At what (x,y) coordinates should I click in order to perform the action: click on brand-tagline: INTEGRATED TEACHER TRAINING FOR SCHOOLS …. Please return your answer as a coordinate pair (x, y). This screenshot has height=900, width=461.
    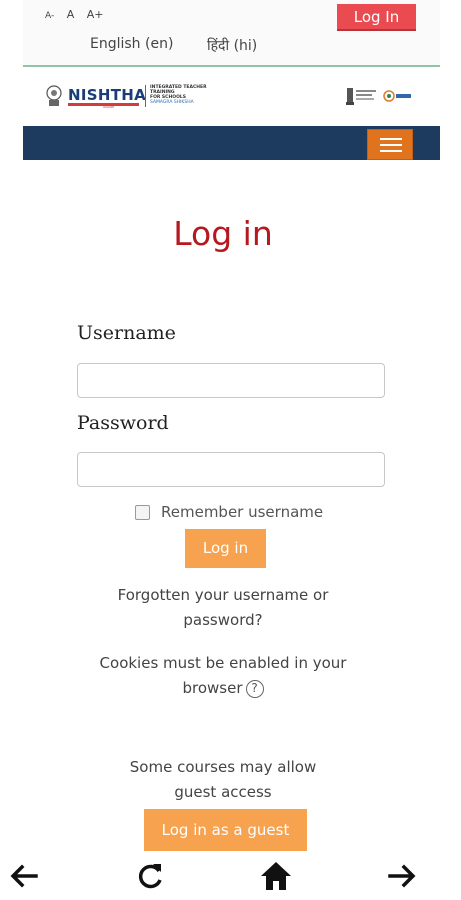
    Looking at the image, I should click on (190, 95).